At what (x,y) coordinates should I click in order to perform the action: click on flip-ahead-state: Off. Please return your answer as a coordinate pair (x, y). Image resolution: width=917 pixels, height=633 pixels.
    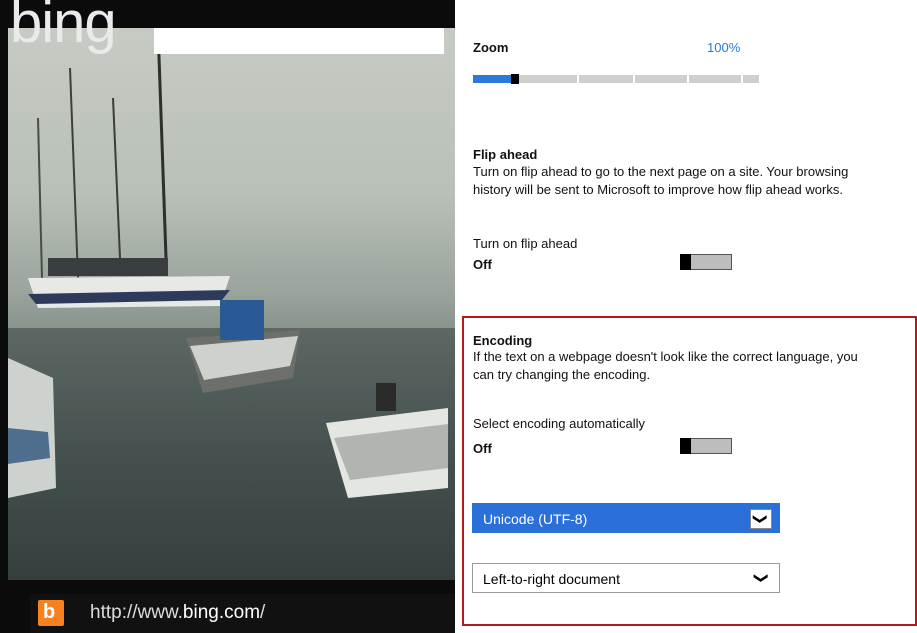
    Looking at the image, I should click on (482, 264).